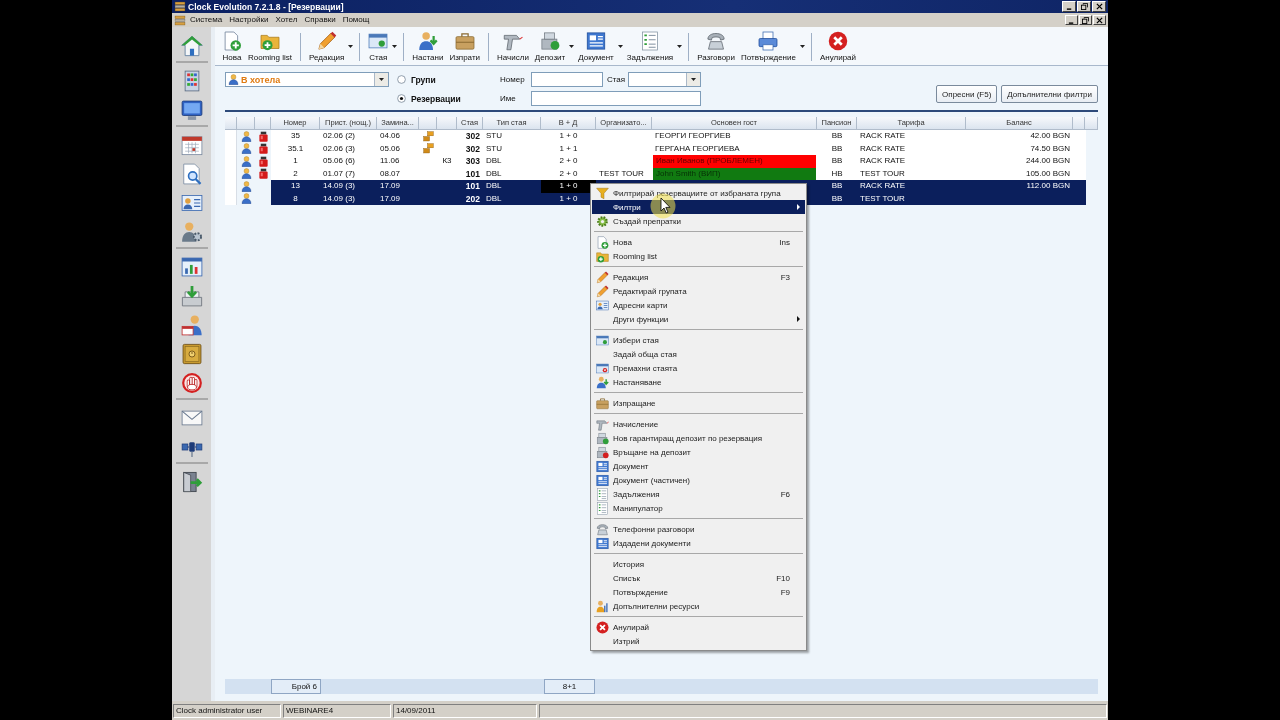 This screenshot has height=720, width=1280. Describe the element at coordinates (390, 148) in the screenshot. I see `table-cell-text: 05.06` at that location.